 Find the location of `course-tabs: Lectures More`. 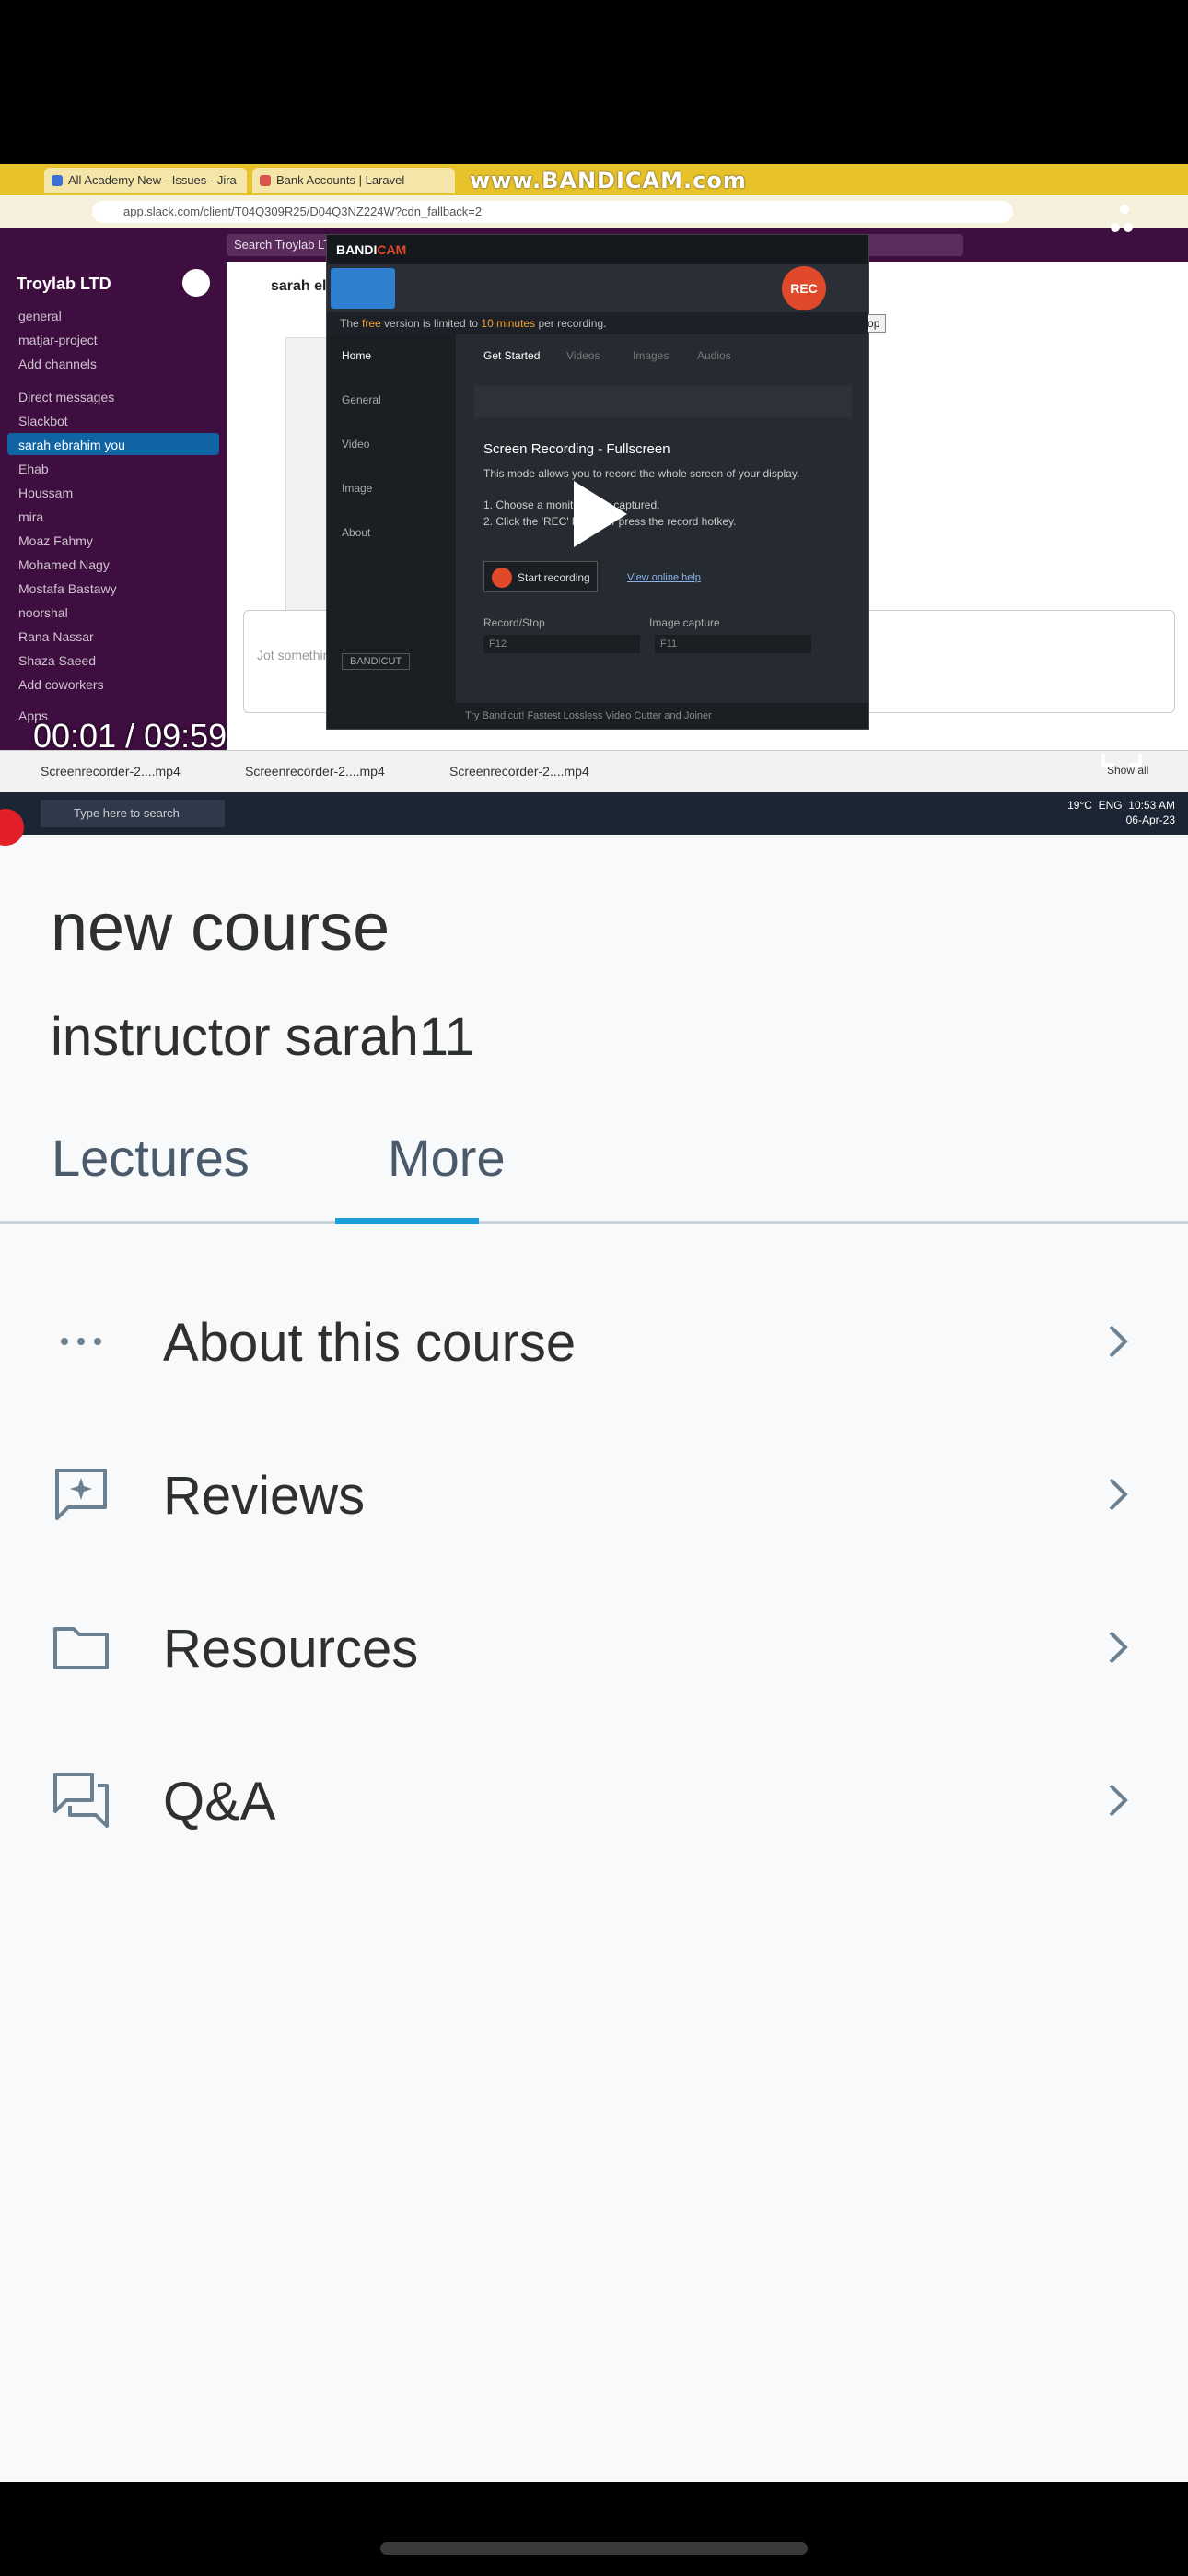

course-tabs: Lectures More is located at coordinates (594, 1177).